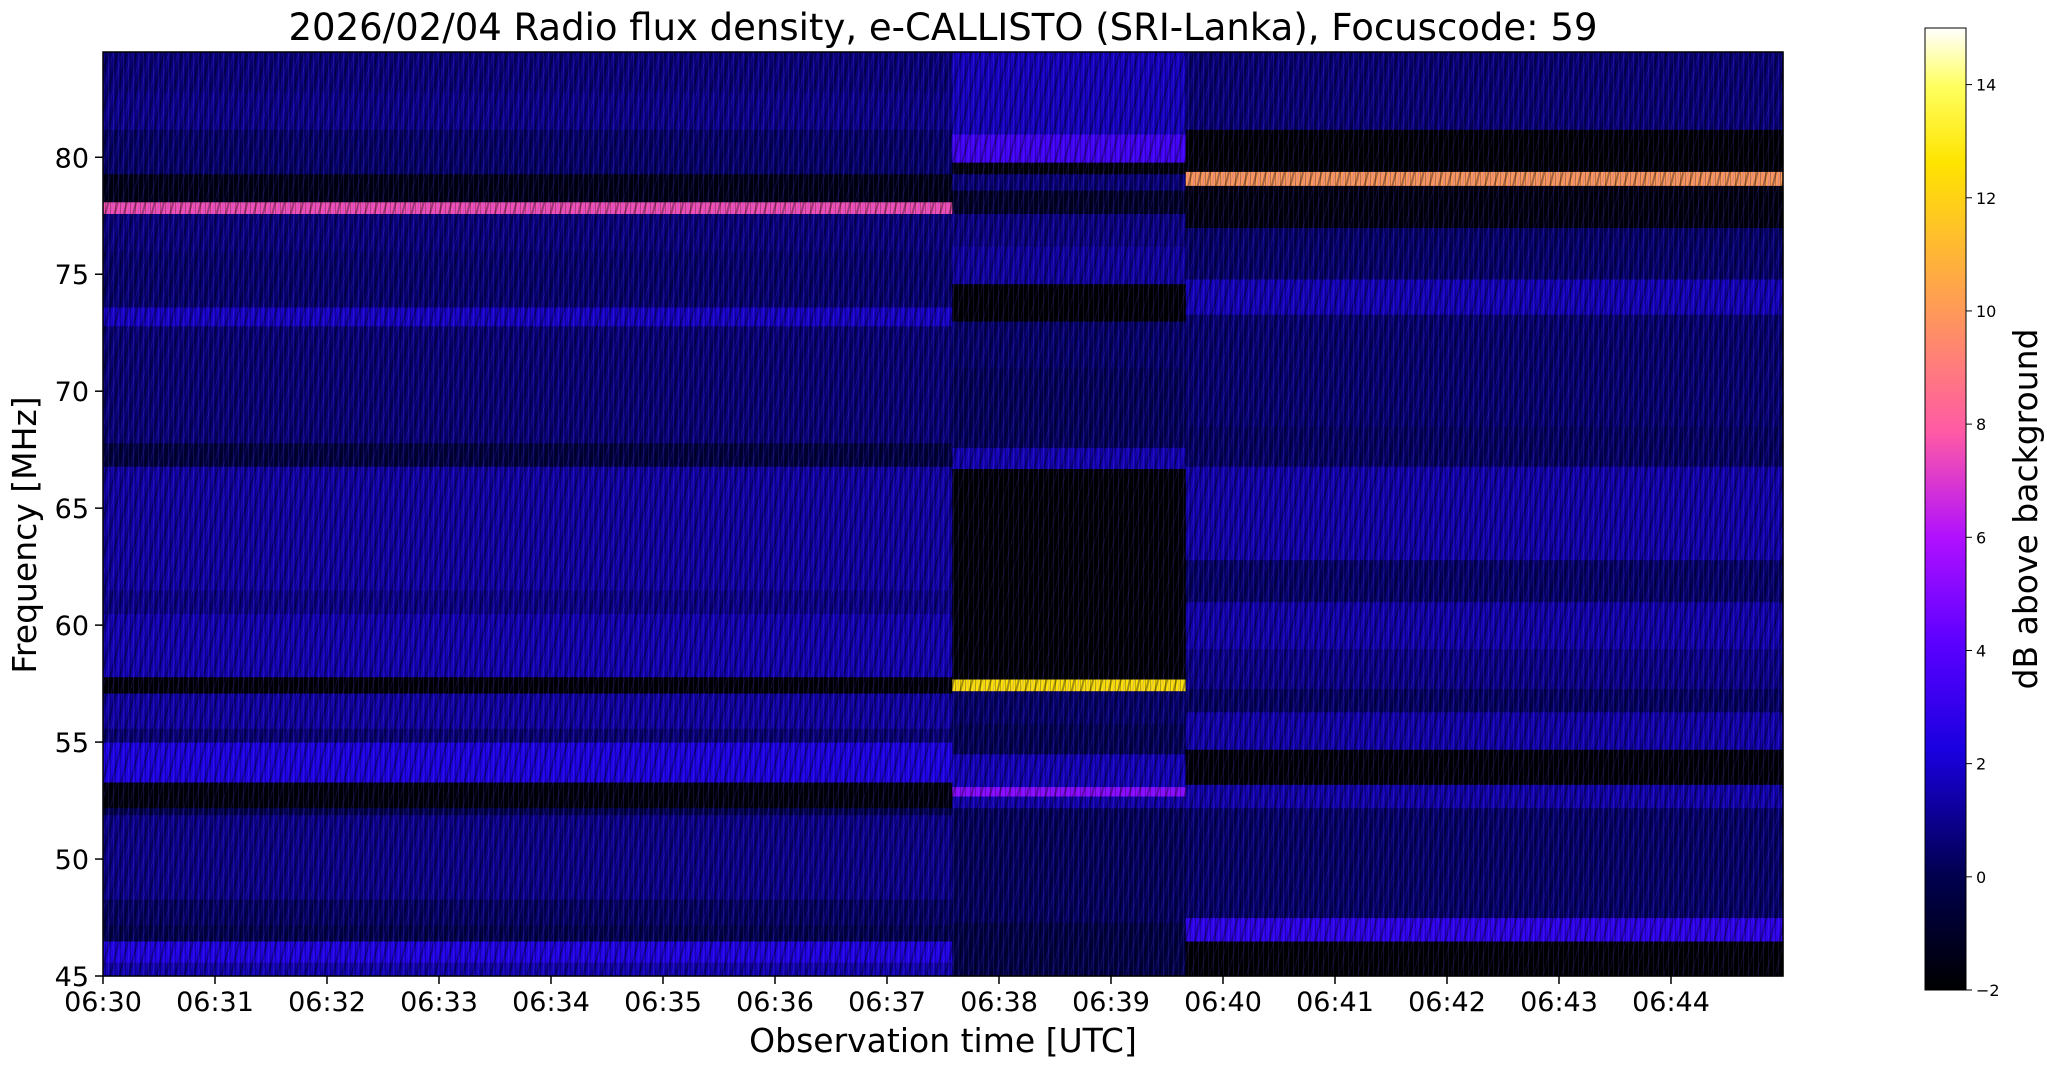  I want to click on y-tick-label: 55, so click(72, 743).